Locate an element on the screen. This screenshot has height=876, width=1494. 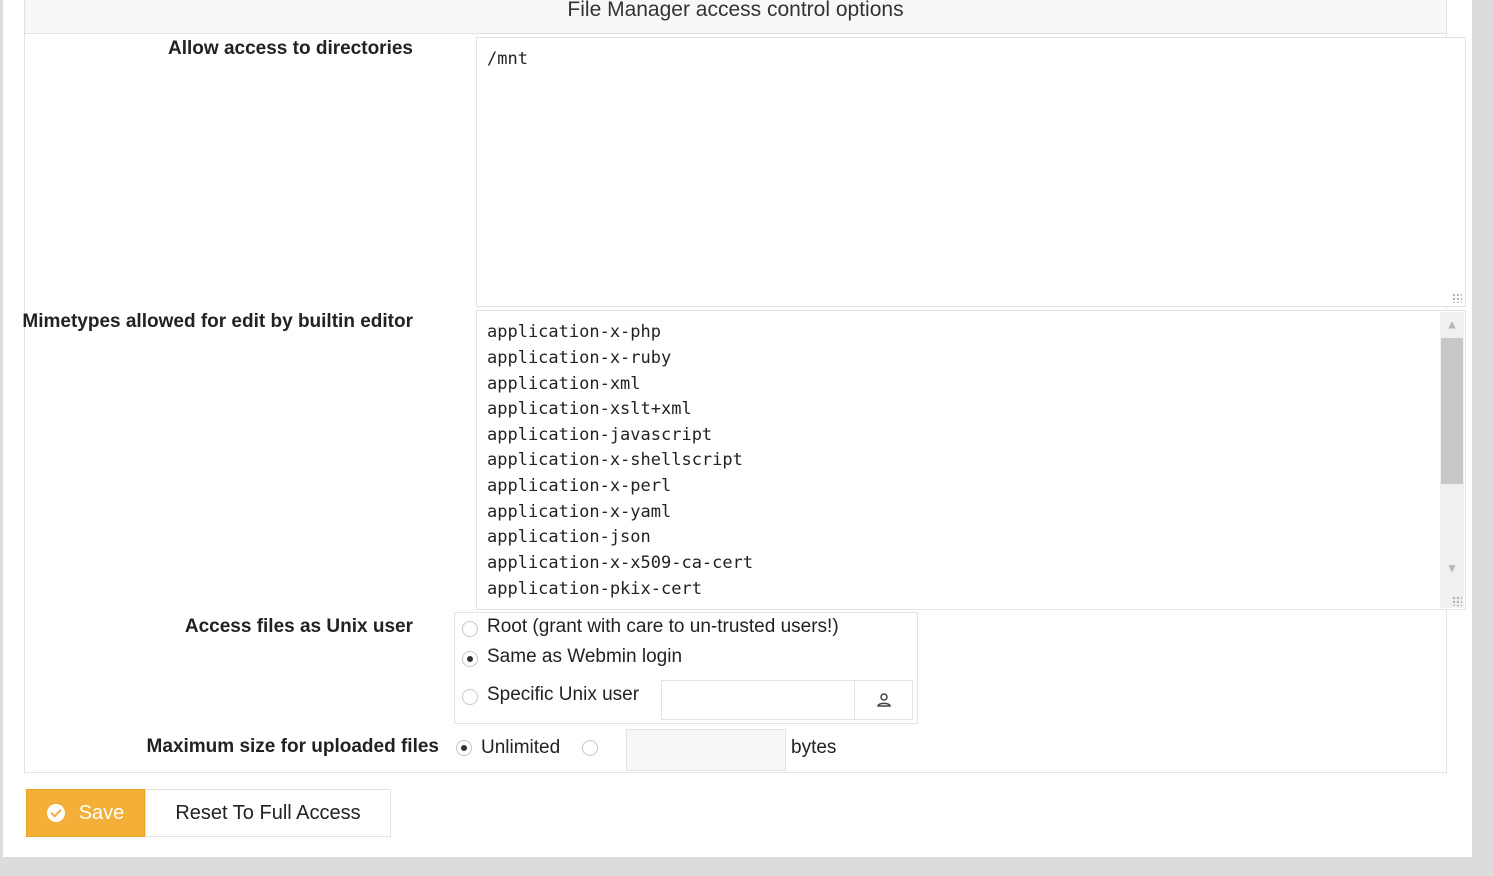
radio-root is located at coordinates (470, 629).